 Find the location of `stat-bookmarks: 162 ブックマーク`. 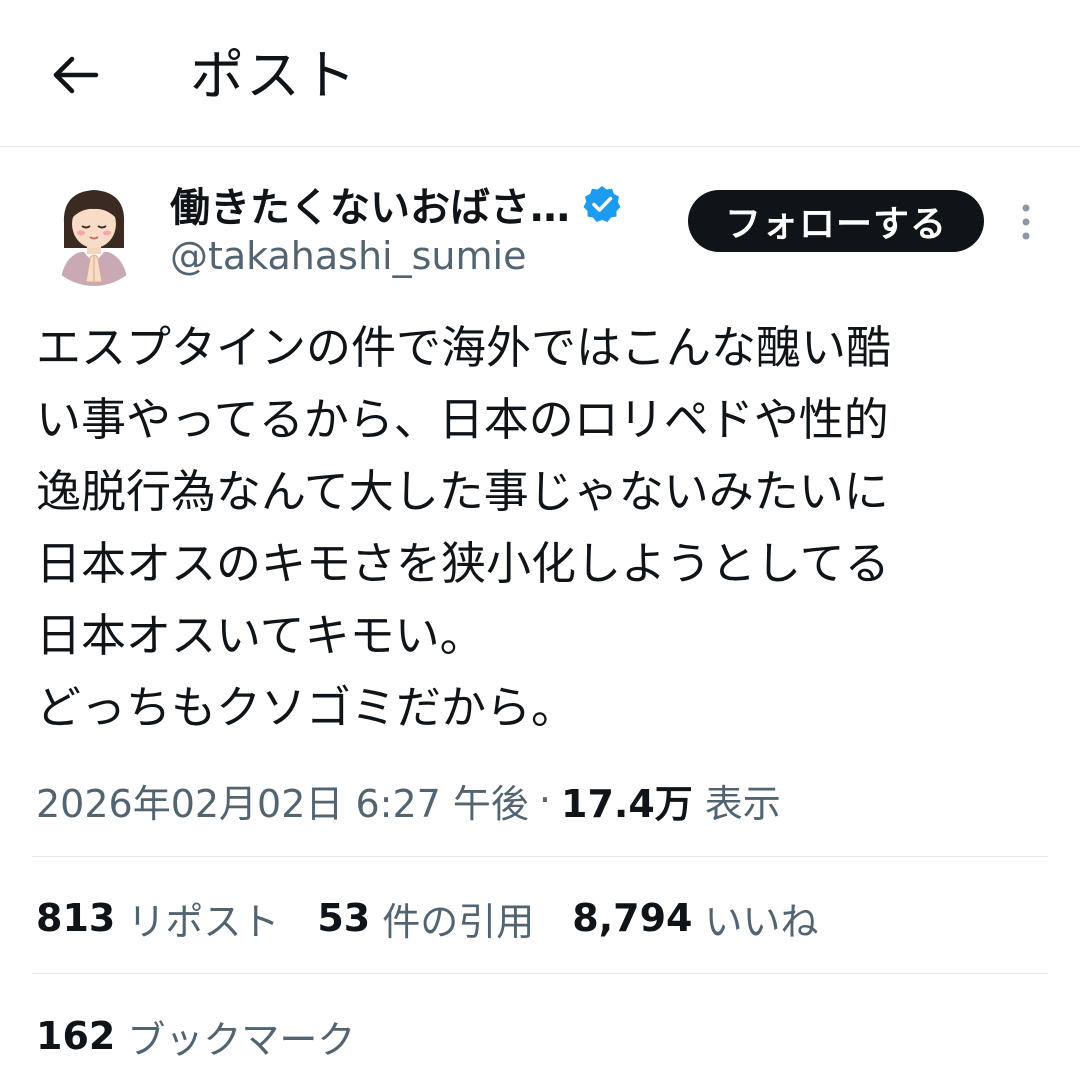

stat-bookmarks: 162 ブックマーク is located at coordinates (195, 1036).